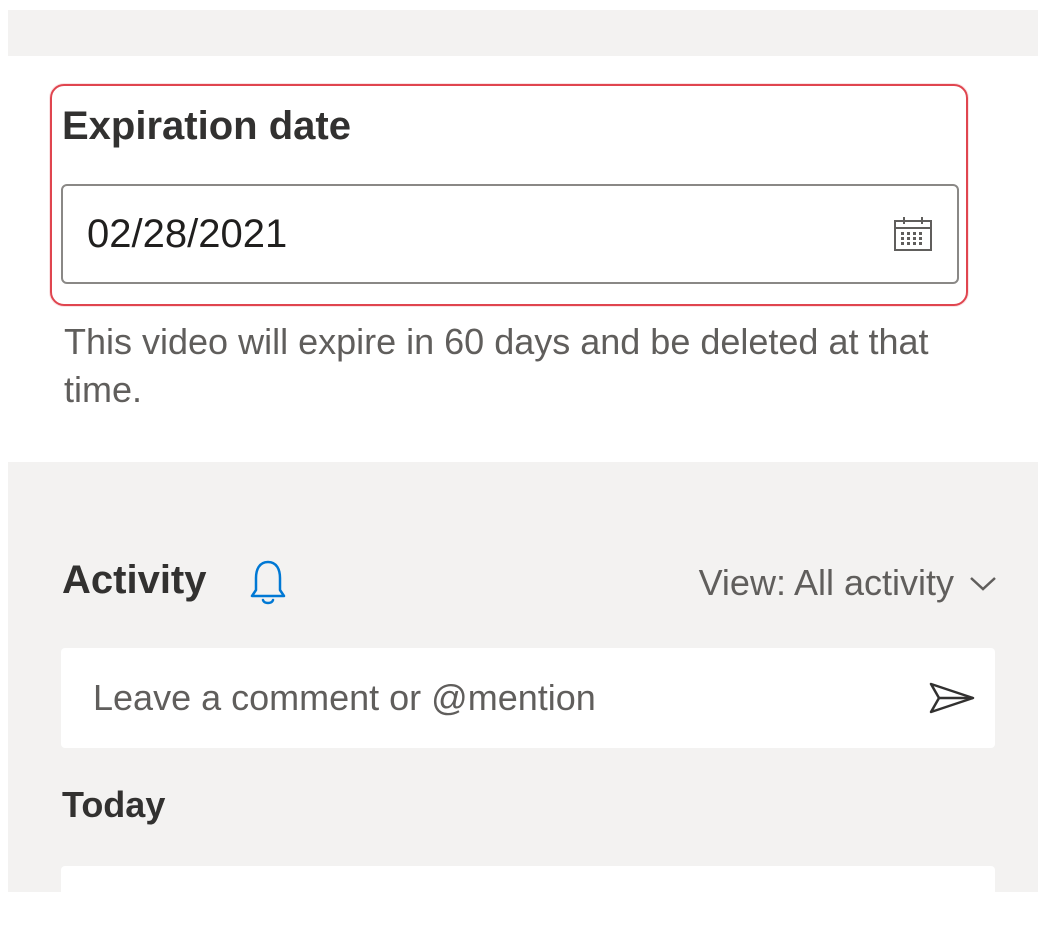  I want to click on comment-input: Leave a comment or @mention, so click(528, 698).